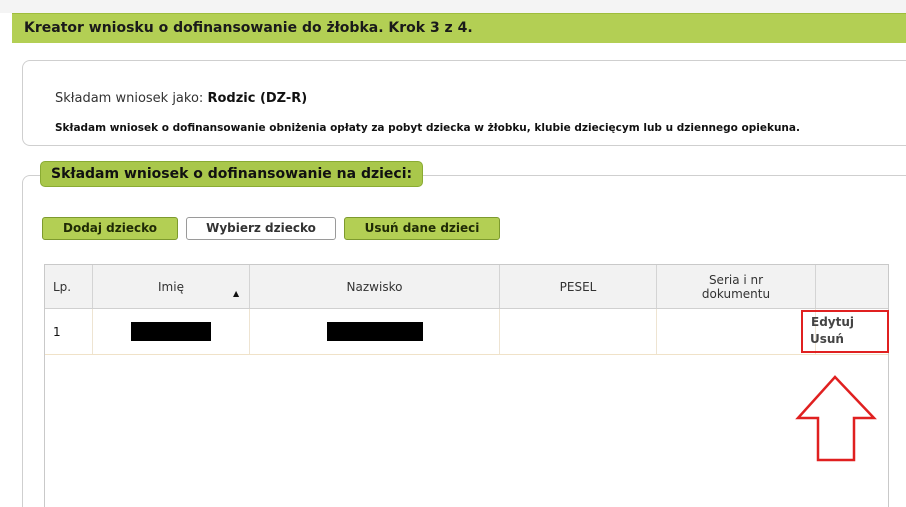 The width and height of the screenshot is (906, 507). What do you see at coordinates (453, 6) in the screenshot?
I see `top-strip` at bounding box center [453, 6].